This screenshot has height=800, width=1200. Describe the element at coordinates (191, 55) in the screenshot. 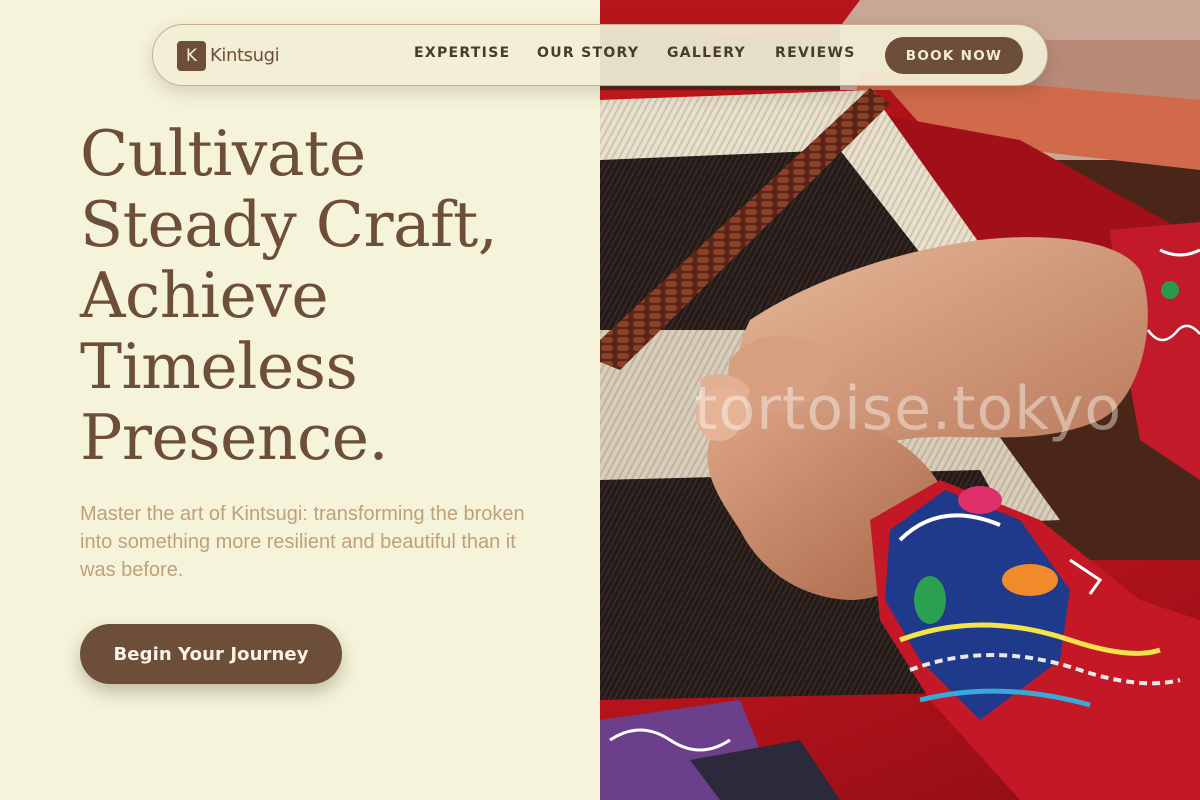

I see `brand-mark-icon: K` at that location.